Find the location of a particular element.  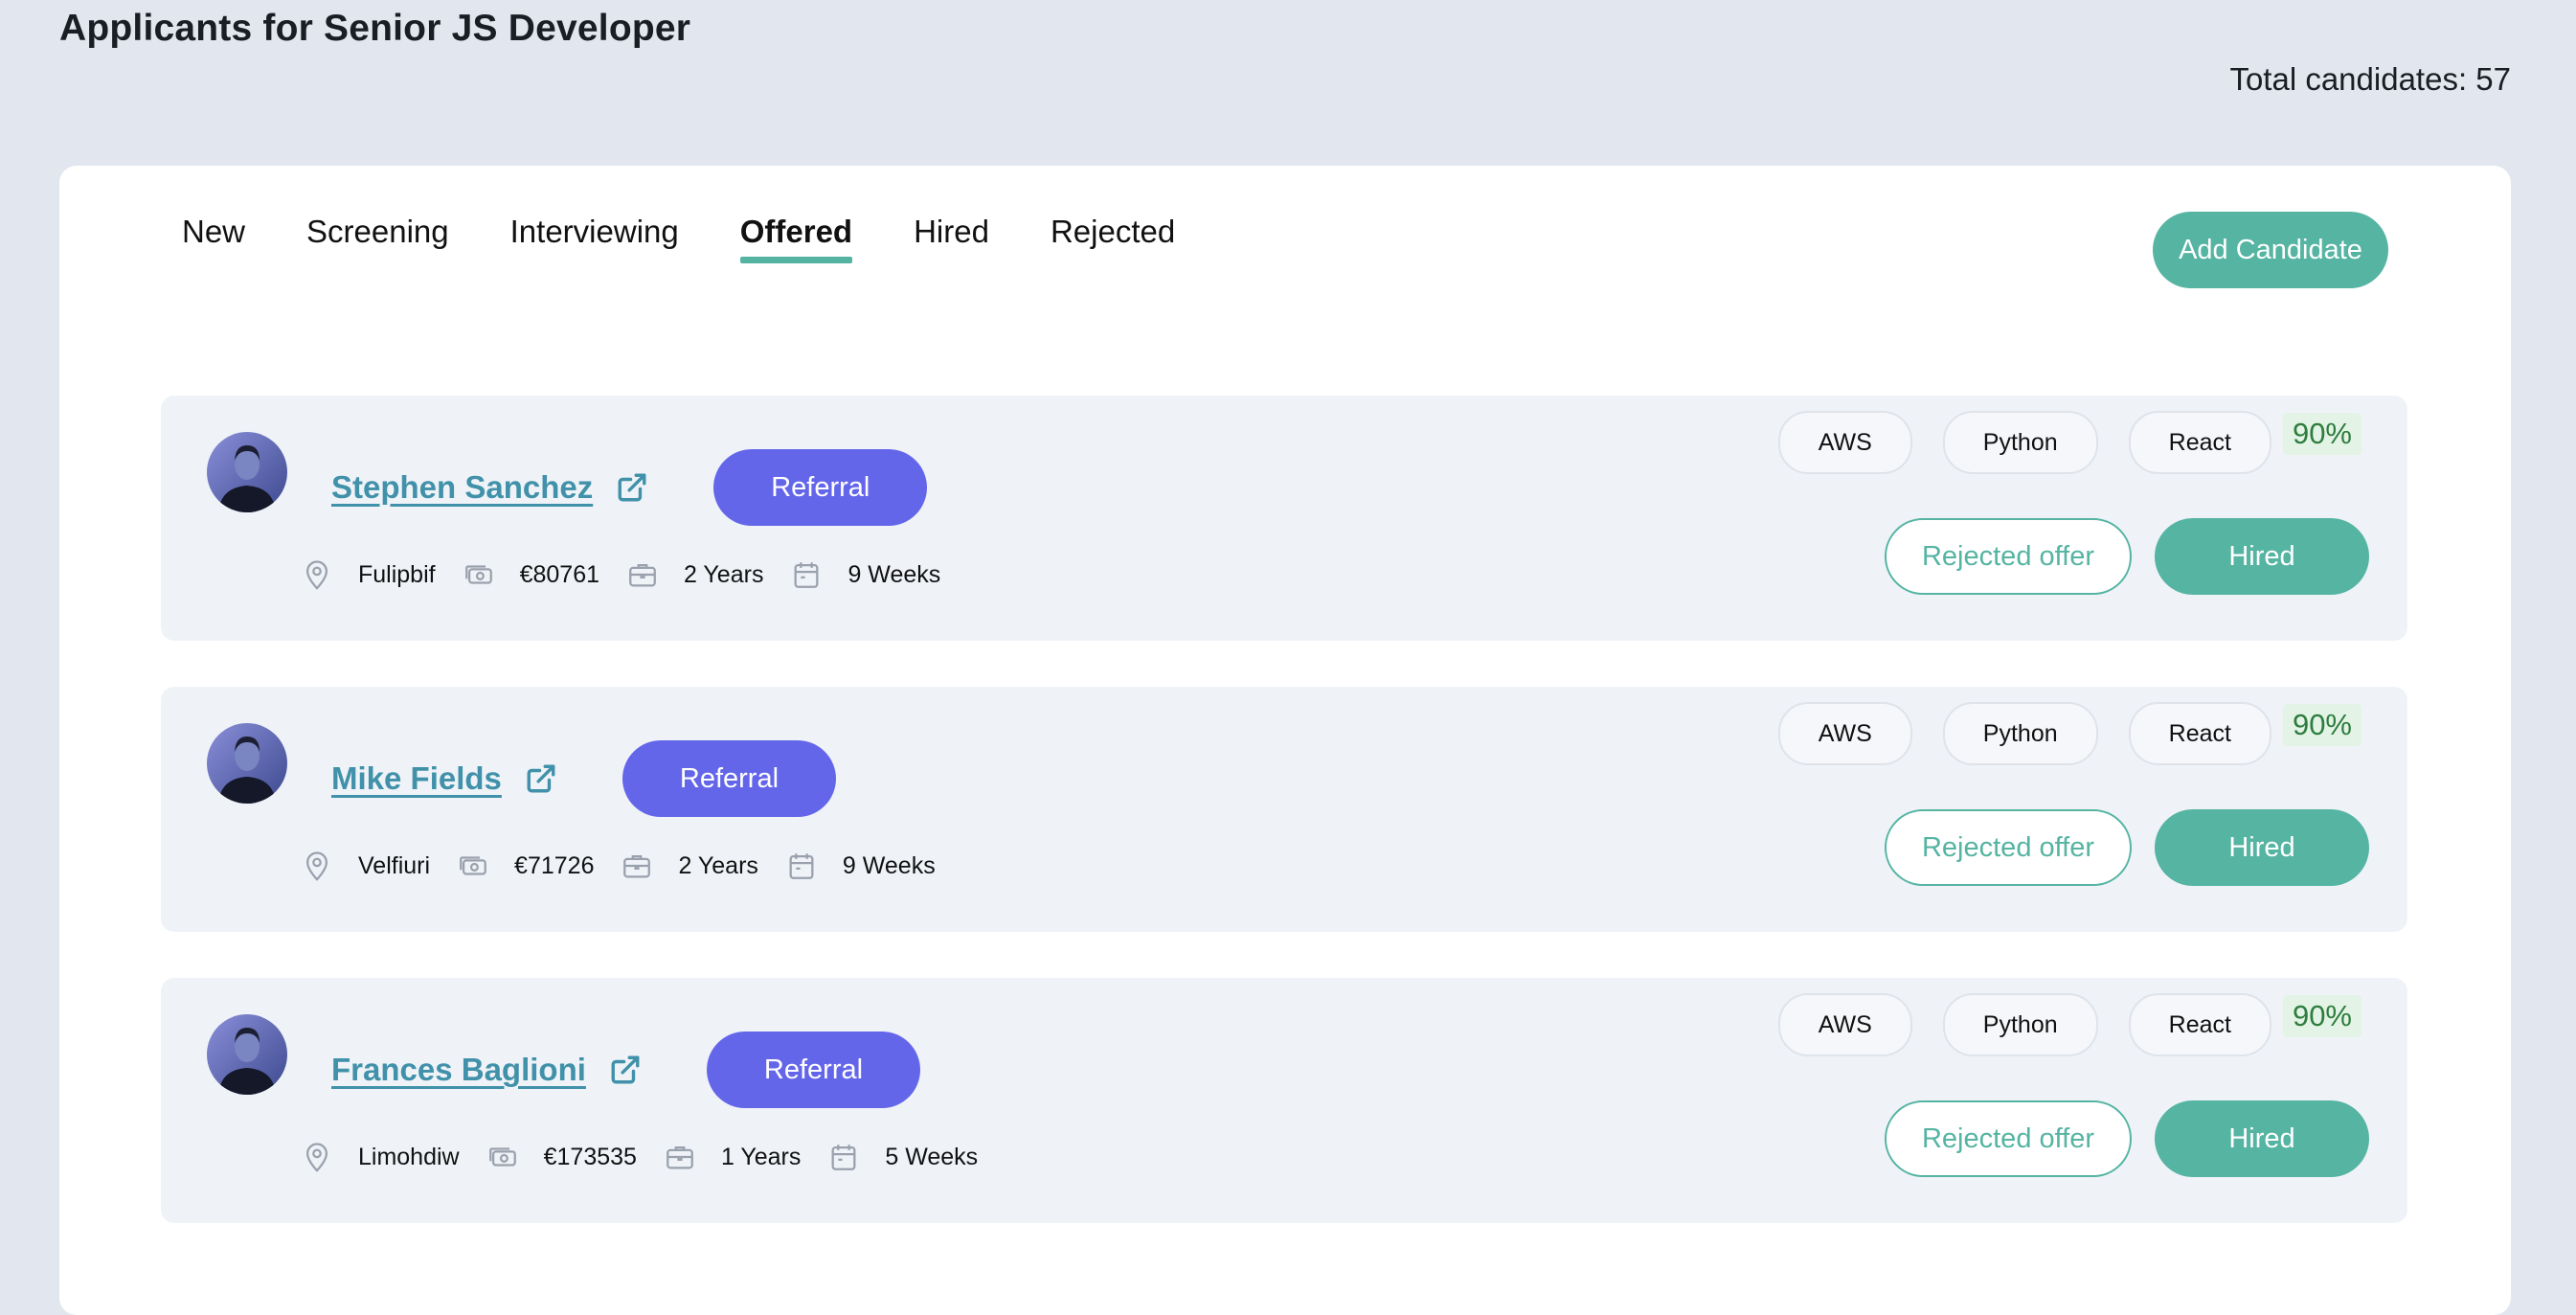

location-value: Velfiuri is located at coordinates (394, 865).